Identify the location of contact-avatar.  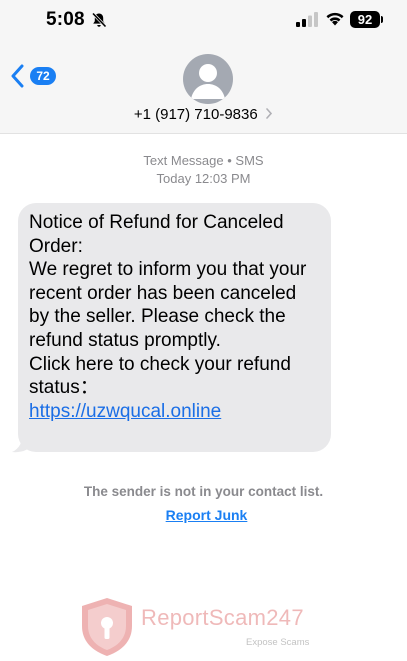
(208, 79).